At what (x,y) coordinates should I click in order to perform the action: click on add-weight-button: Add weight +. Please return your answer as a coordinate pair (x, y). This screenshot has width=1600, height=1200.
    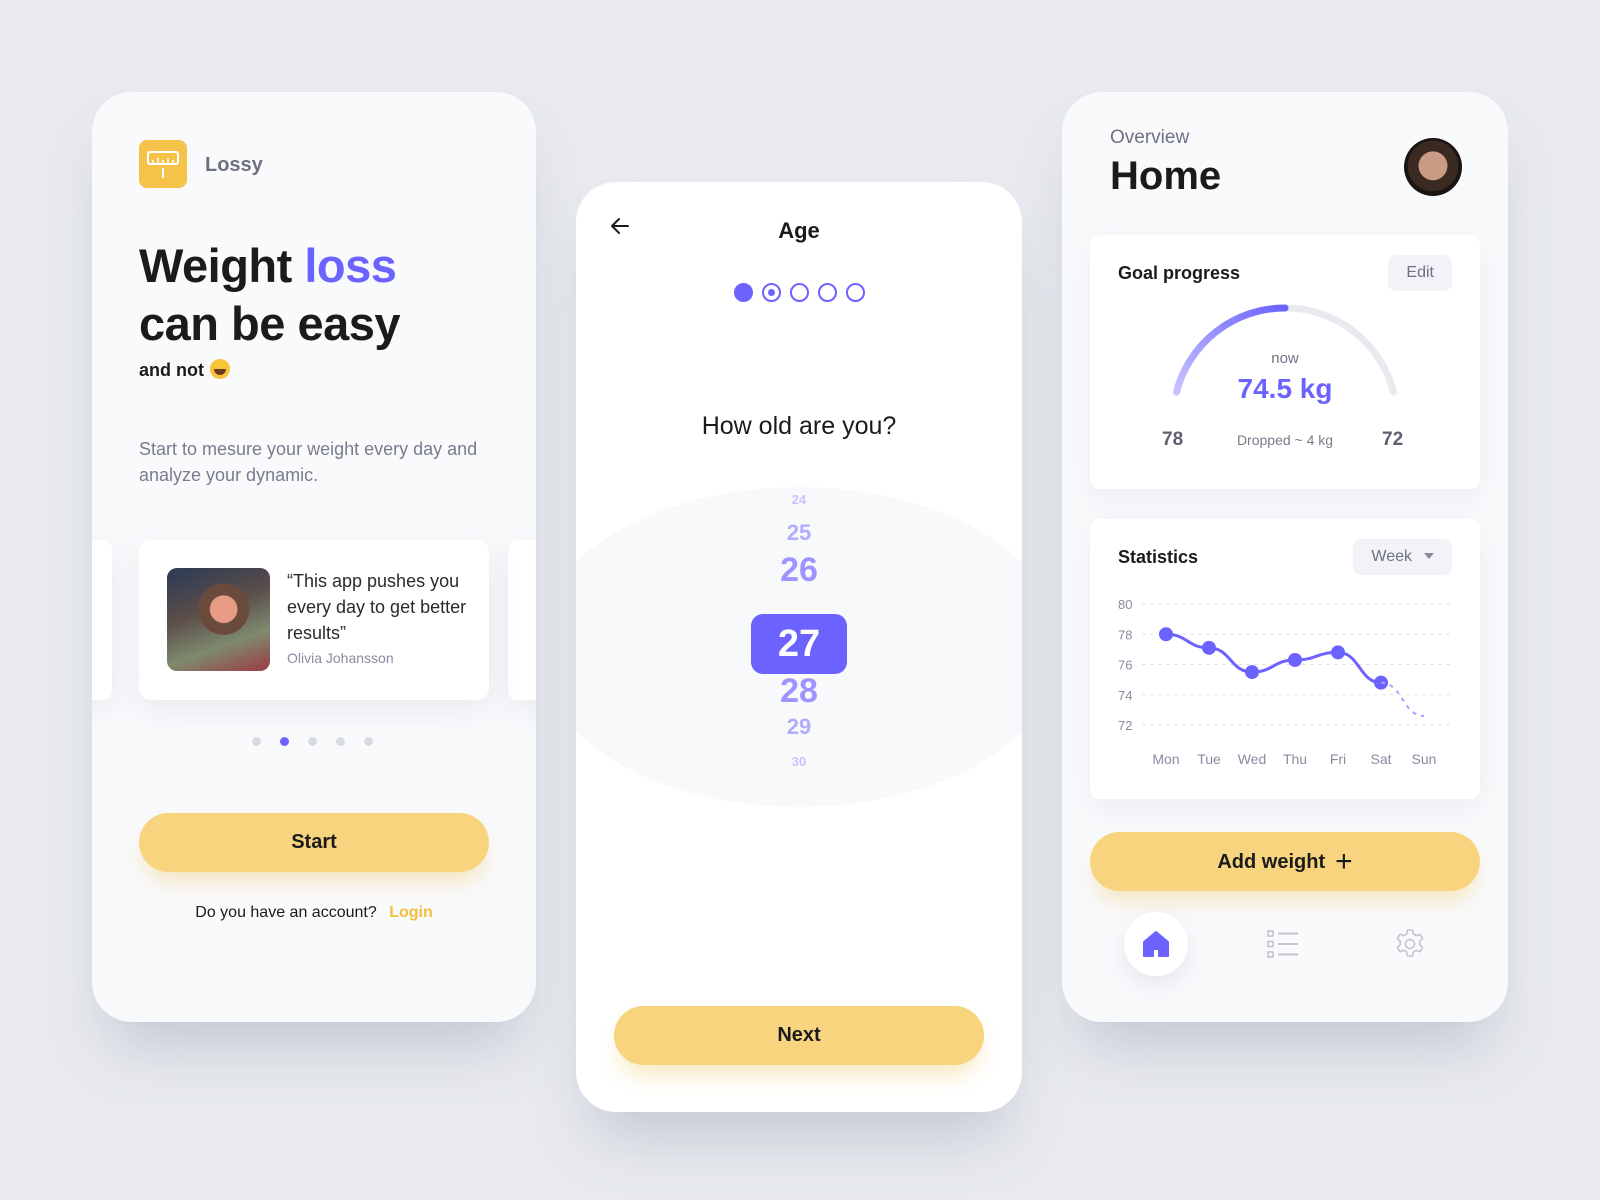
    Looking at the image, I should click on (1285, 861).